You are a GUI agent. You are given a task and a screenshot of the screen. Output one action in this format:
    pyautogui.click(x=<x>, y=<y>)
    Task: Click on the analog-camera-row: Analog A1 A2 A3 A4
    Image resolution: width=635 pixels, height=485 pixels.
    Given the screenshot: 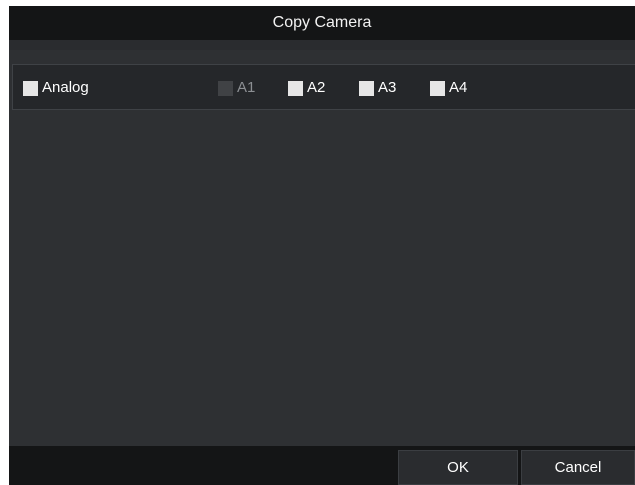 What is the action you would take?
    pyautogui.click(x=323, y=87)
    